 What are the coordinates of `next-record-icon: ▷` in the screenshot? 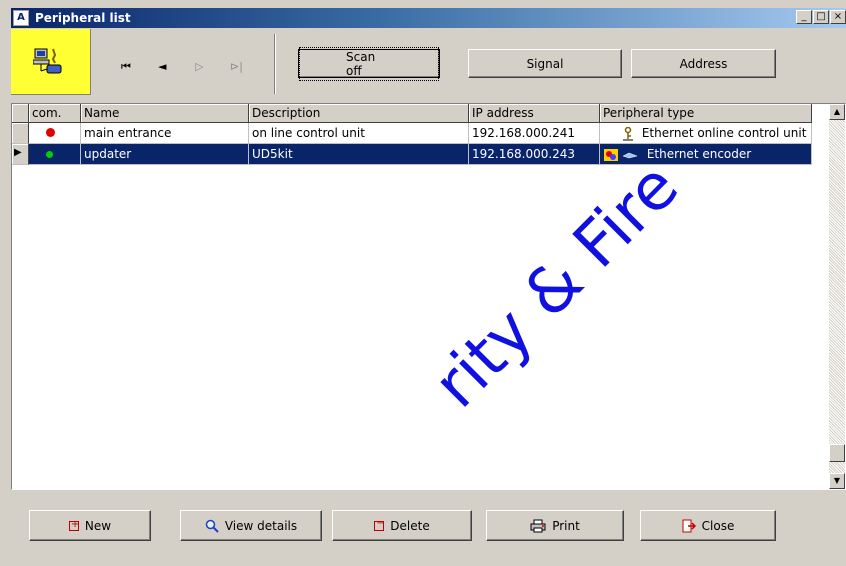 It's located at (199, 66).